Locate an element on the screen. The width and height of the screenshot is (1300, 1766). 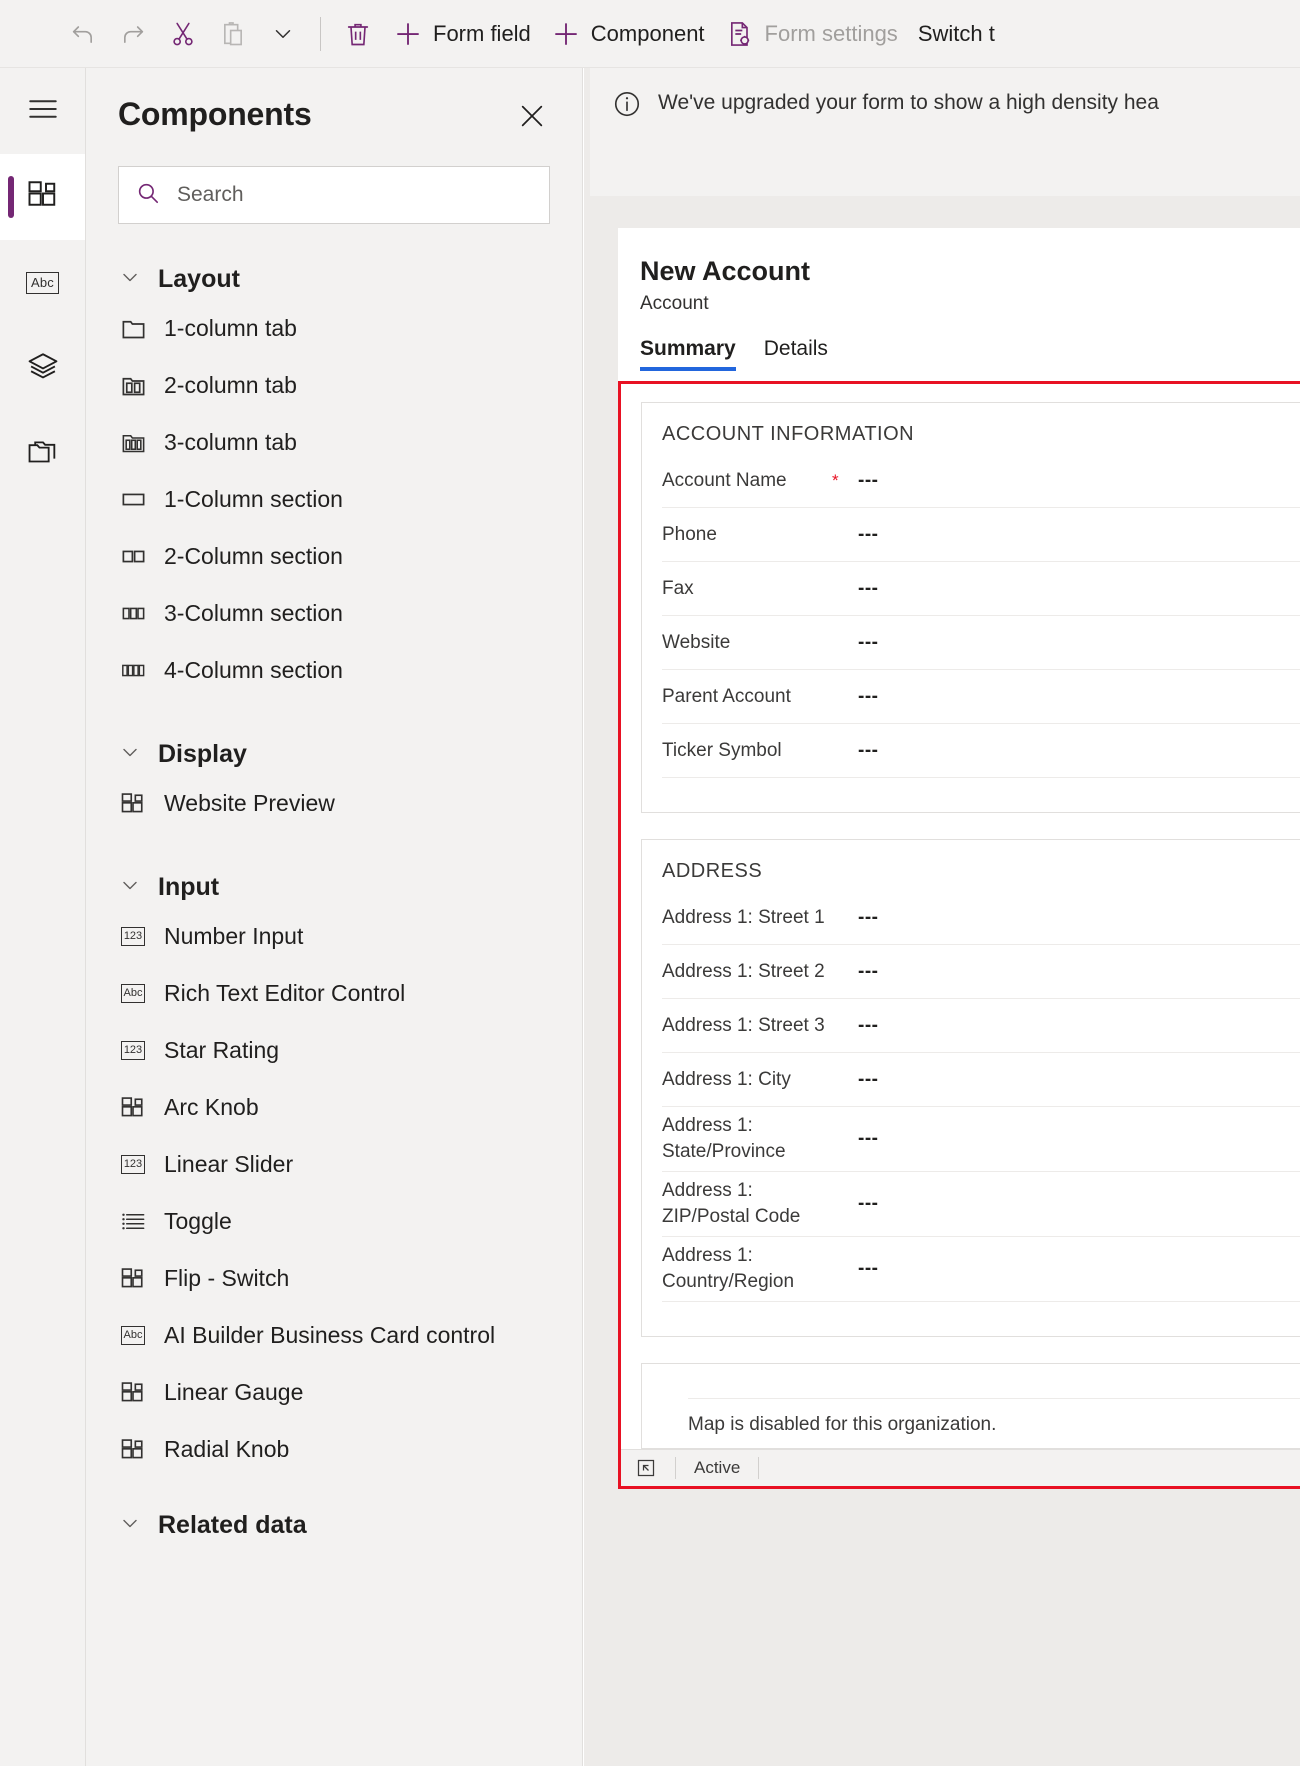
group-header-related-data: Related data is located at coordinates (334, 1525).